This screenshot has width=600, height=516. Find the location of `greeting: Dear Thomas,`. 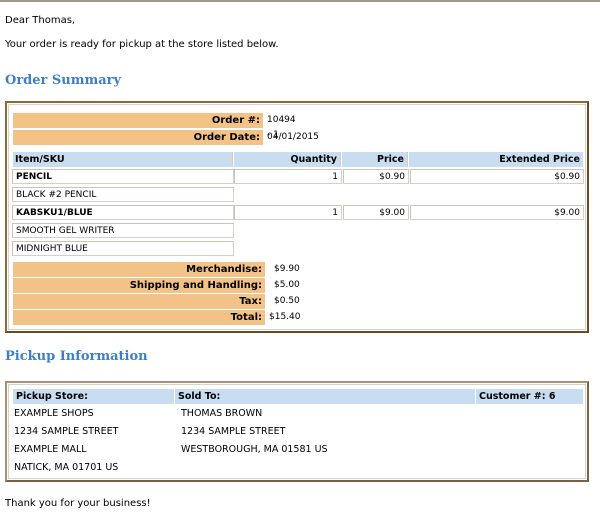

greeting: Dear Thomas, is located at coordinates (40, 20).